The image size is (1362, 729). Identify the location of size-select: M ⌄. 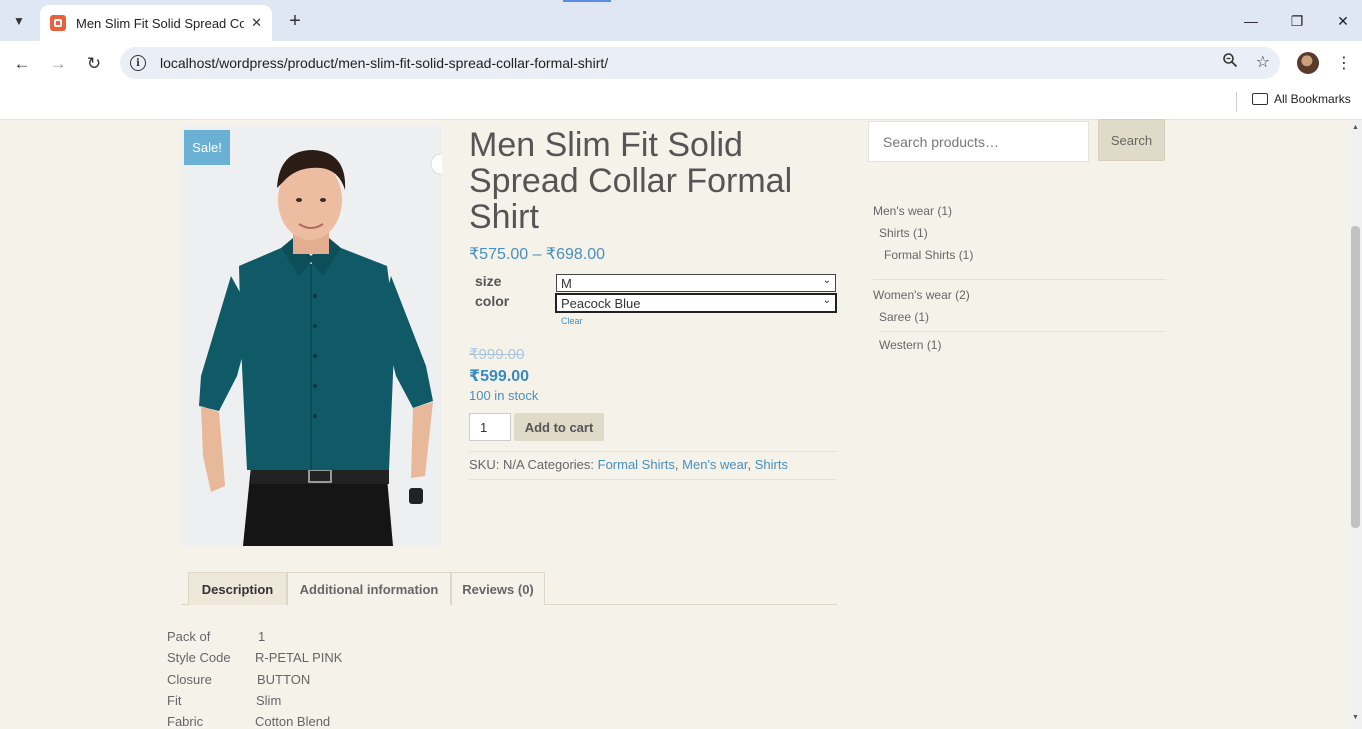
(696, 283).